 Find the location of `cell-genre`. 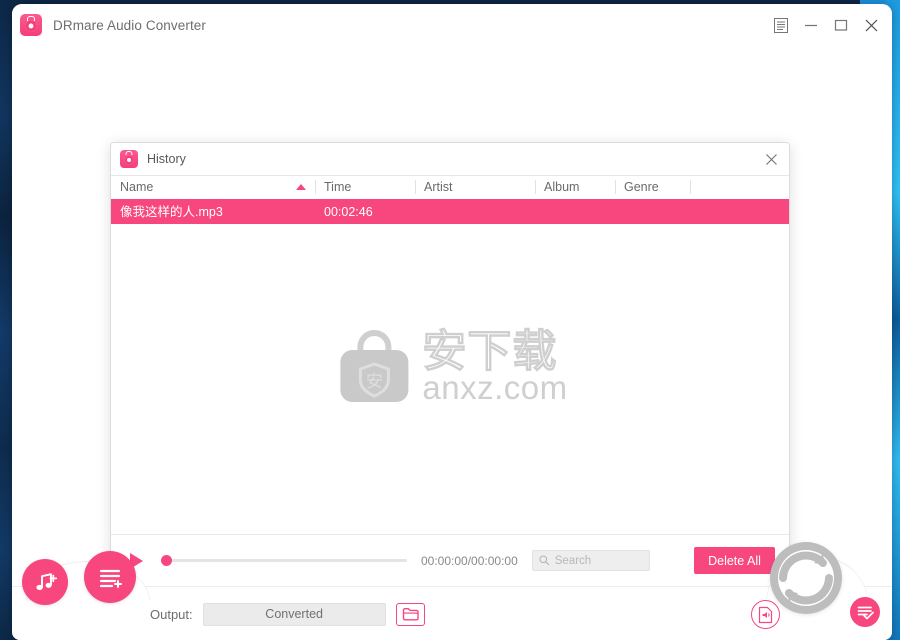

cell-genre is located at coordinates (652, 212).